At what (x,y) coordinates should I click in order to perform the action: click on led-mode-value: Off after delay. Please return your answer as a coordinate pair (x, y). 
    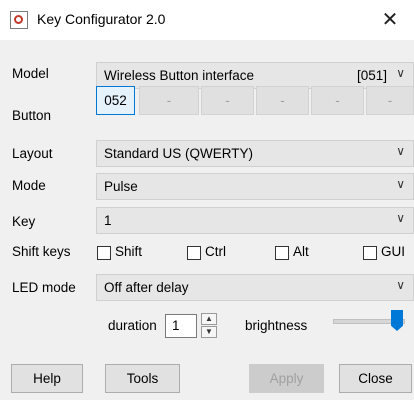
    Looking at the image, I should click on (146, 287).